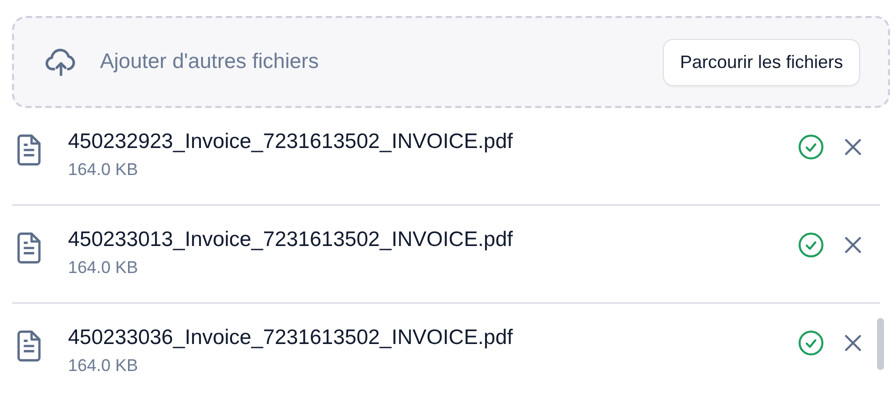  Describe the element at coordinates (880, 344) in the screenshot. I see `scrollbar` at that location.